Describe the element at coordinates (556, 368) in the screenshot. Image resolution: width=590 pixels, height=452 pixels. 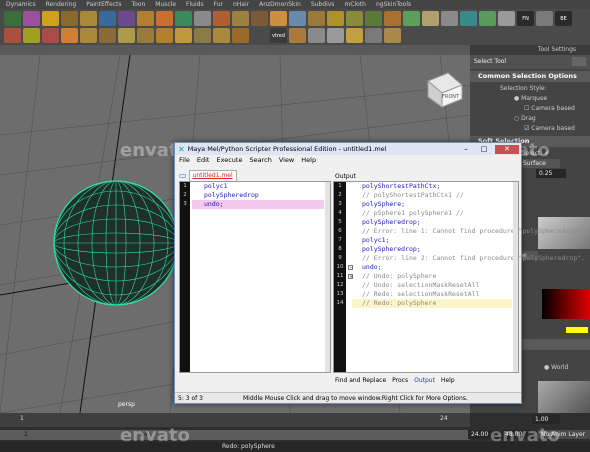
I see `world-radio: ● World` at that location.